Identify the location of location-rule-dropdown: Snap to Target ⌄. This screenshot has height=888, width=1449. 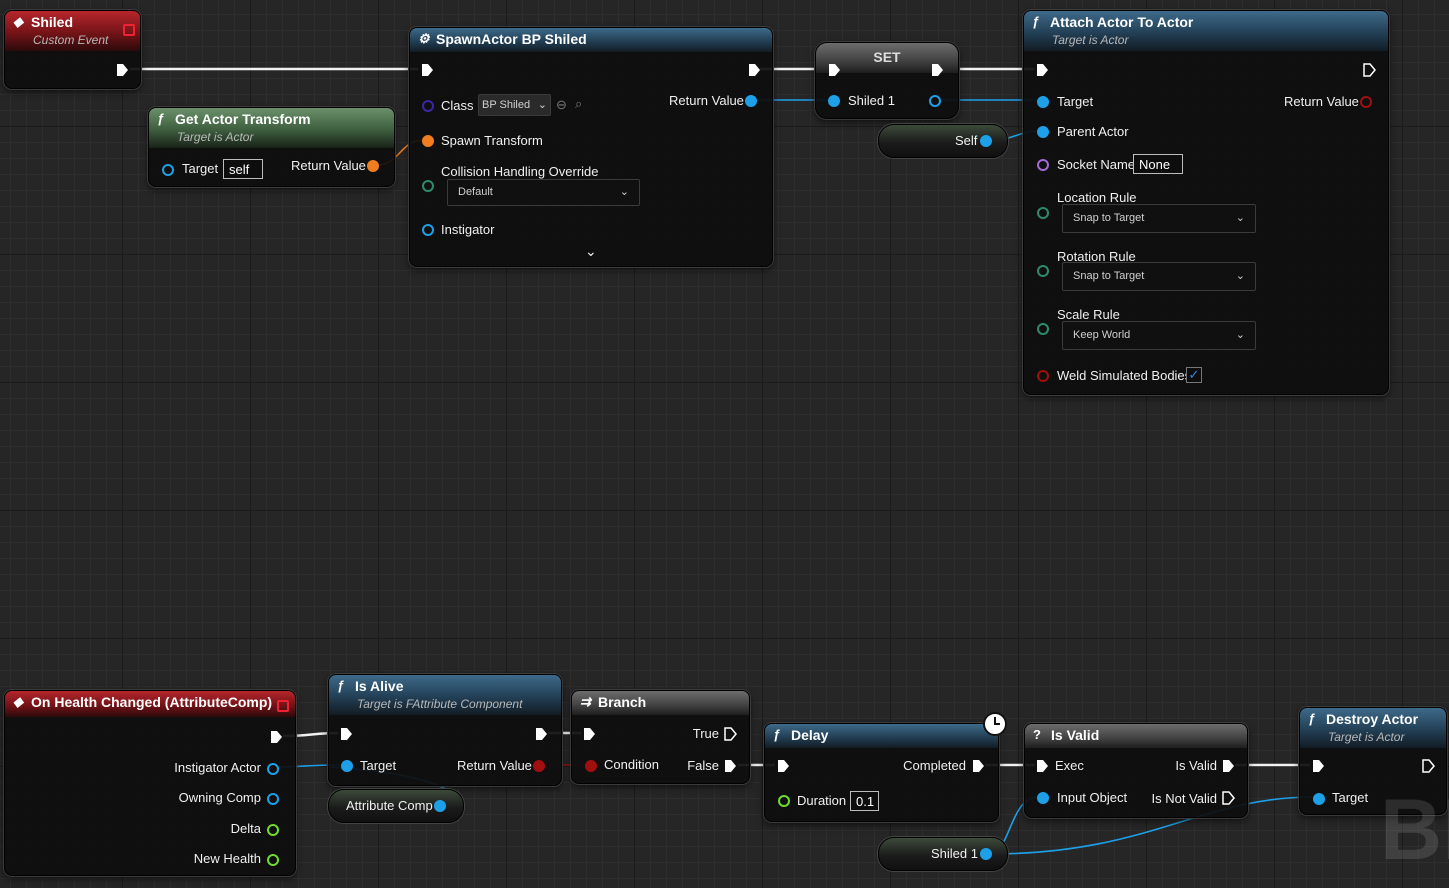
(1159, 218).